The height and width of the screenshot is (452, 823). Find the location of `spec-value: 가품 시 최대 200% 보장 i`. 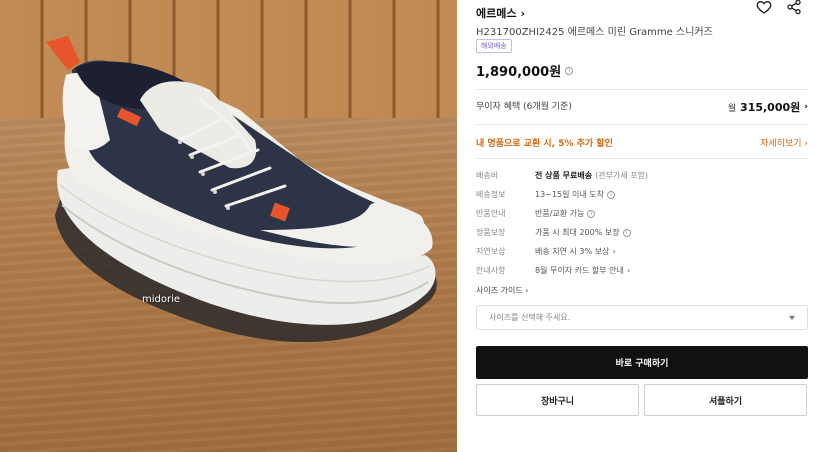

spec-value: 가품 시 최대 200% 보장 i is located at coordinates (583, 232).